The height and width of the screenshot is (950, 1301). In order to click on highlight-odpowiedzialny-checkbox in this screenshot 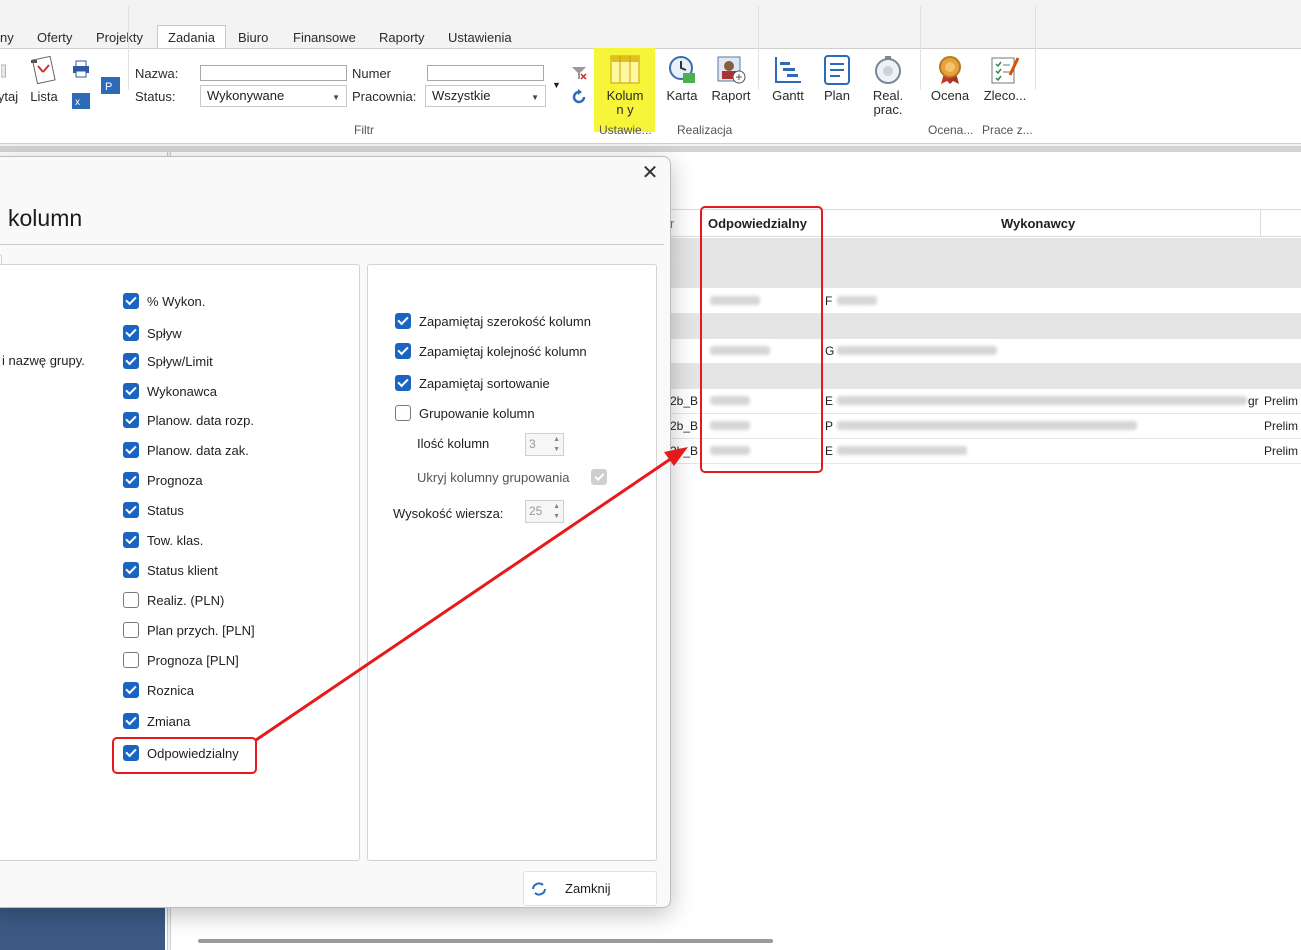, I will do `click(184, 755)`.